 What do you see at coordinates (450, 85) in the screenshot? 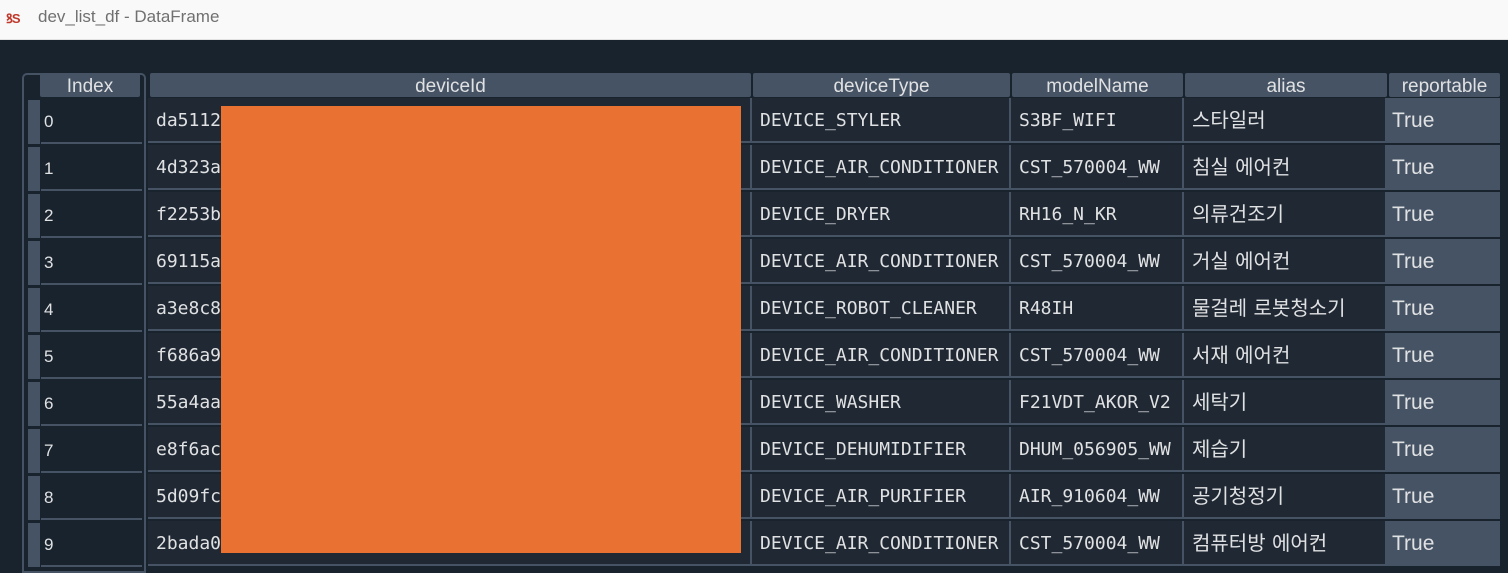
I see `column-header-deviceid: deviceId` at bounding box center [450, 85].